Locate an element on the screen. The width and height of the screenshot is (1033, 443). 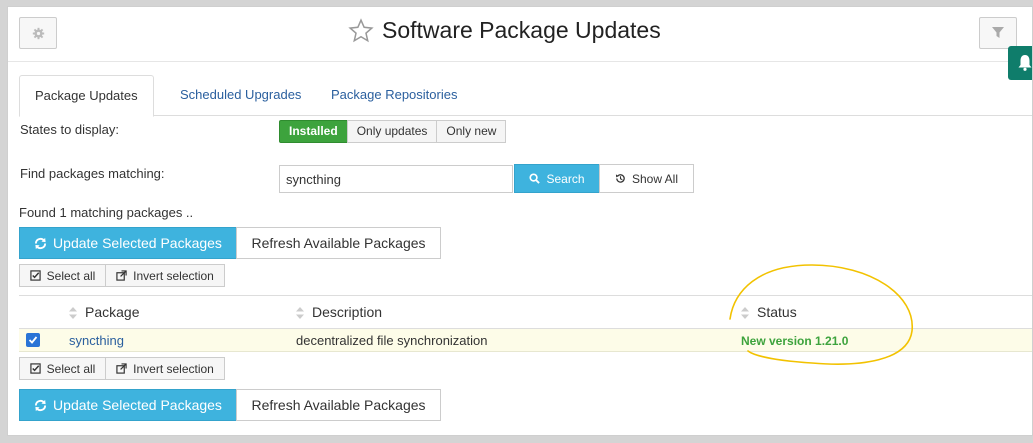
gear-icon is located at coordinates (38, 33).